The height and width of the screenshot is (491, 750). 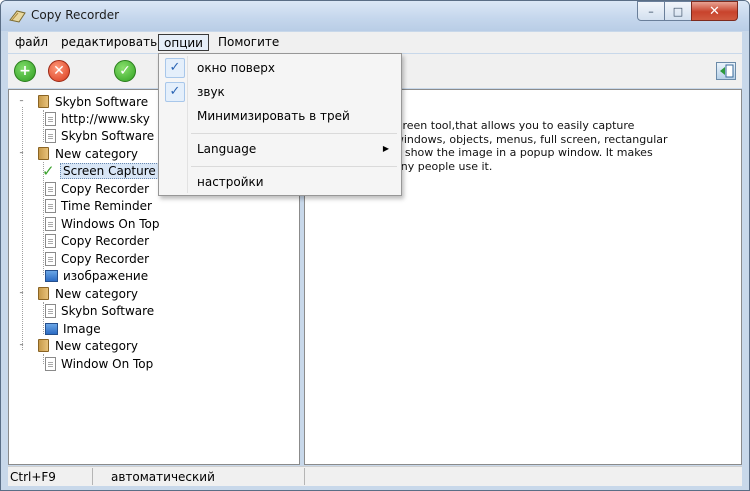 What do you see at coordinates (106, 205) in the screenshot?
I see `tree-label: Time Reminder` at bounding box center [106, 205].